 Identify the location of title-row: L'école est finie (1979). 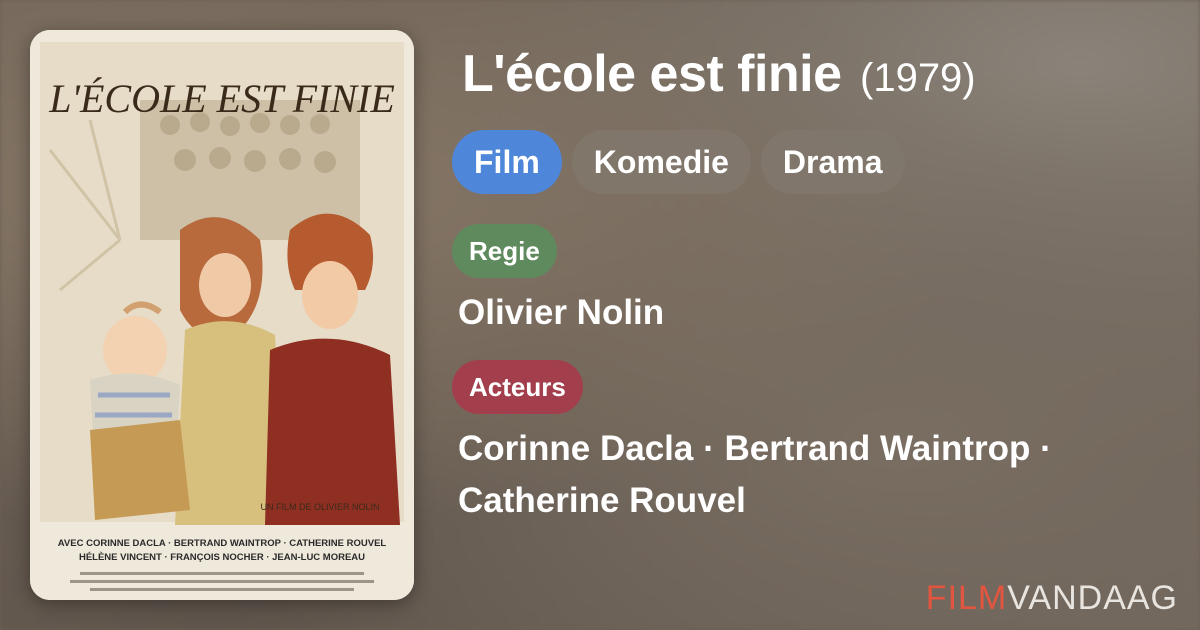
(719, 74).